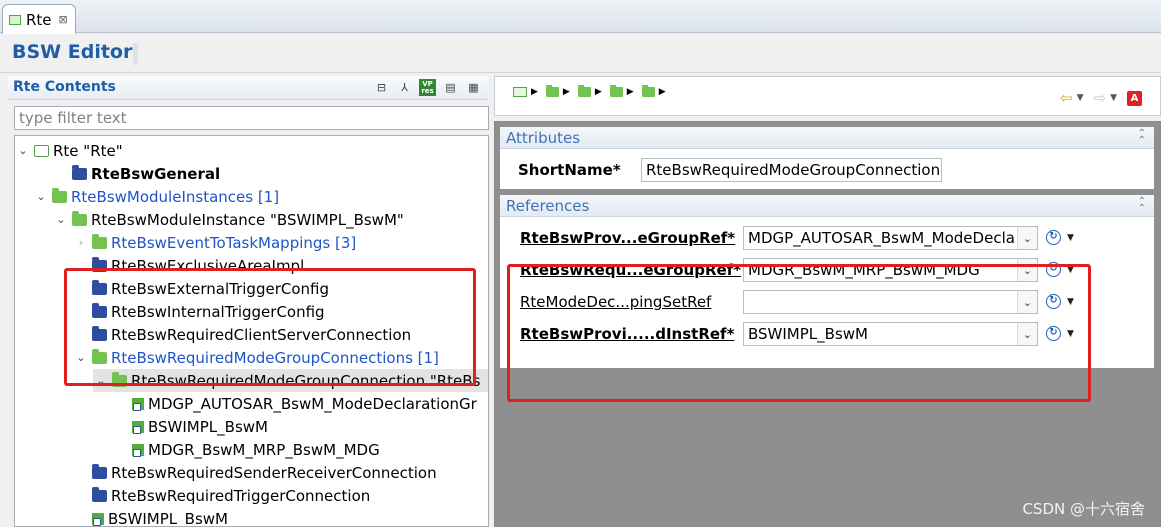  Describe the element at coordinates (591, 91) in the screenshot. I see `breadcrumb-trail: ▶ ▶ ▶ ▶ ▶` at that location.